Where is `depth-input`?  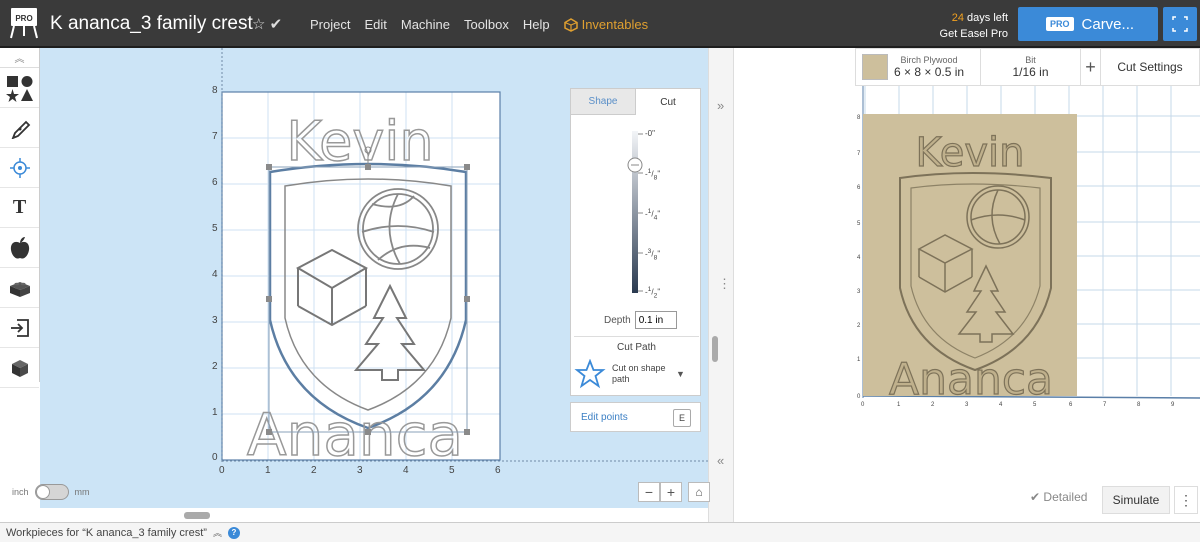 depth-input is located at coordinates (655, 320).